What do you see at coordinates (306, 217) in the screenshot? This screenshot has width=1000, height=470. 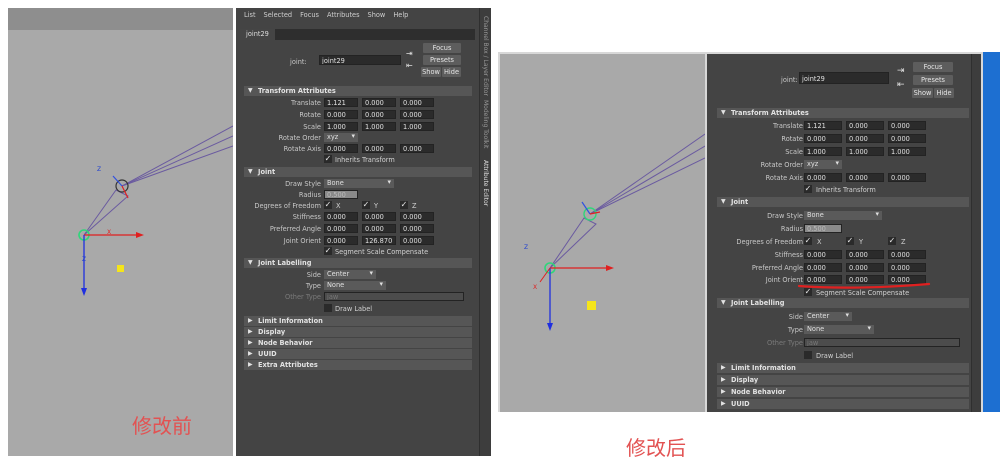 I see `label-stiffness: Stiffness` at bounding box center [306, 217].